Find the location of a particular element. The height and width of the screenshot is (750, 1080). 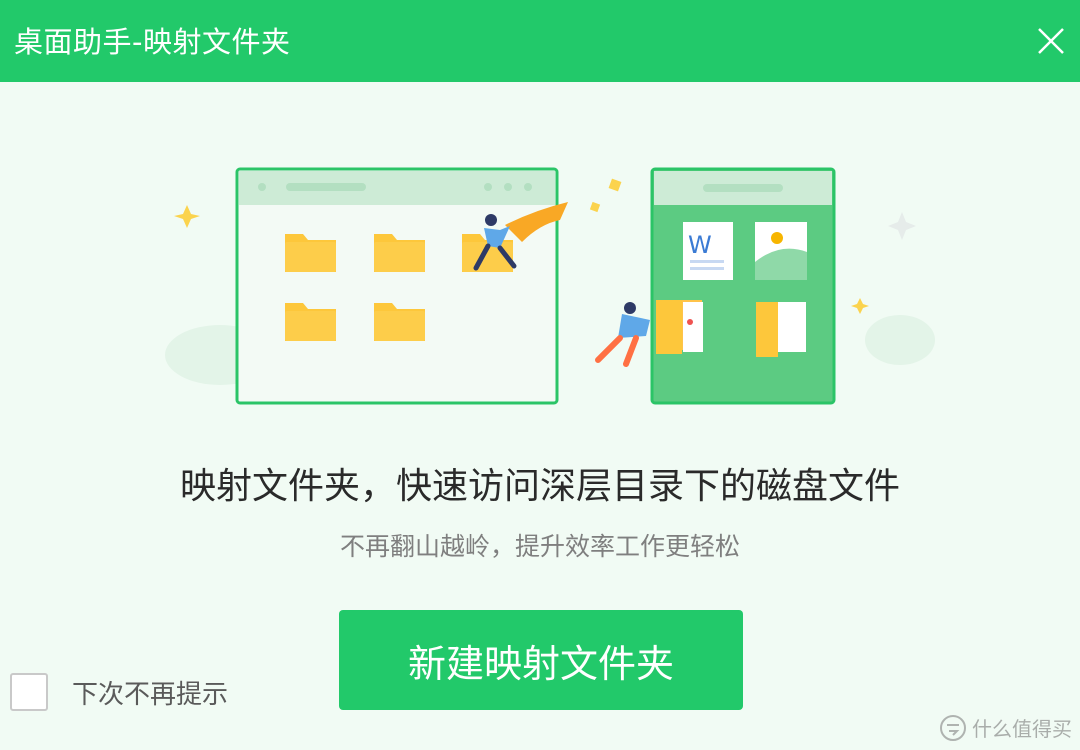

subheading: 不再翻山越岭，提升效率工作更轻松 is located at coordinates (539, 546).